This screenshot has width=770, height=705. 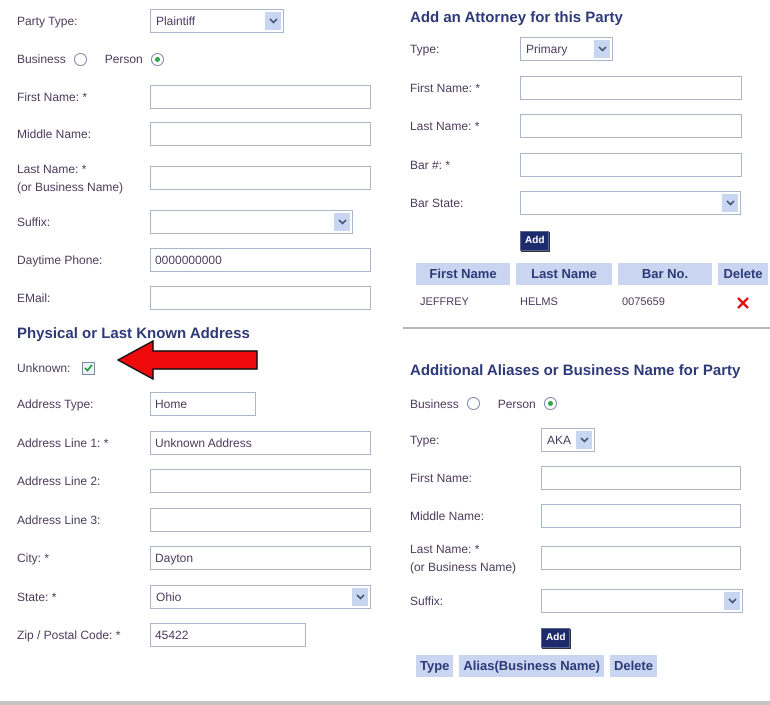 What do you see at coordinates (566, 49) in the screenshot?
I see `select-field: Primary` at bounding box center [566, 49].